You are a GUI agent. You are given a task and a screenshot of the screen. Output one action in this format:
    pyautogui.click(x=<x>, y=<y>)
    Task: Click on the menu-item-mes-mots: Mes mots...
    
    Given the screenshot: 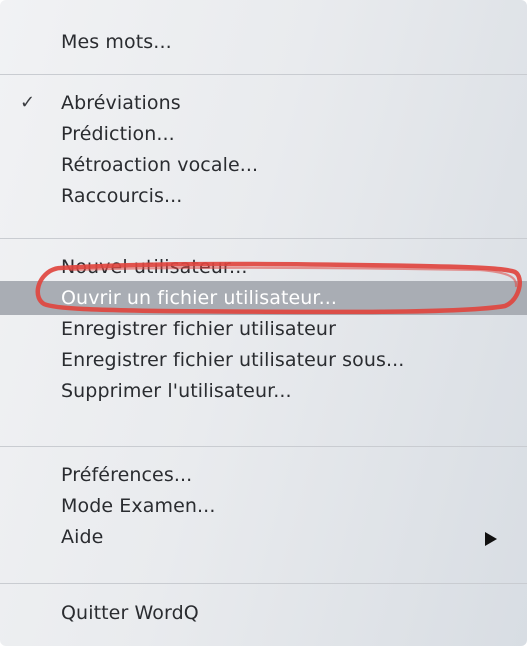 What is the action you would take?
    pyautogui.click(x=263, y=42)
    